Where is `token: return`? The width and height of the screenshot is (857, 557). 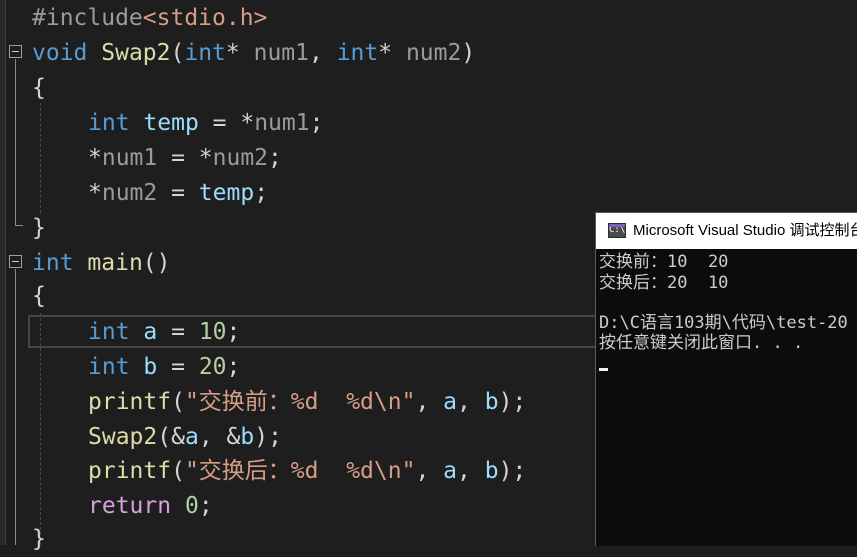
token: return is located at coordinates (130, 506).